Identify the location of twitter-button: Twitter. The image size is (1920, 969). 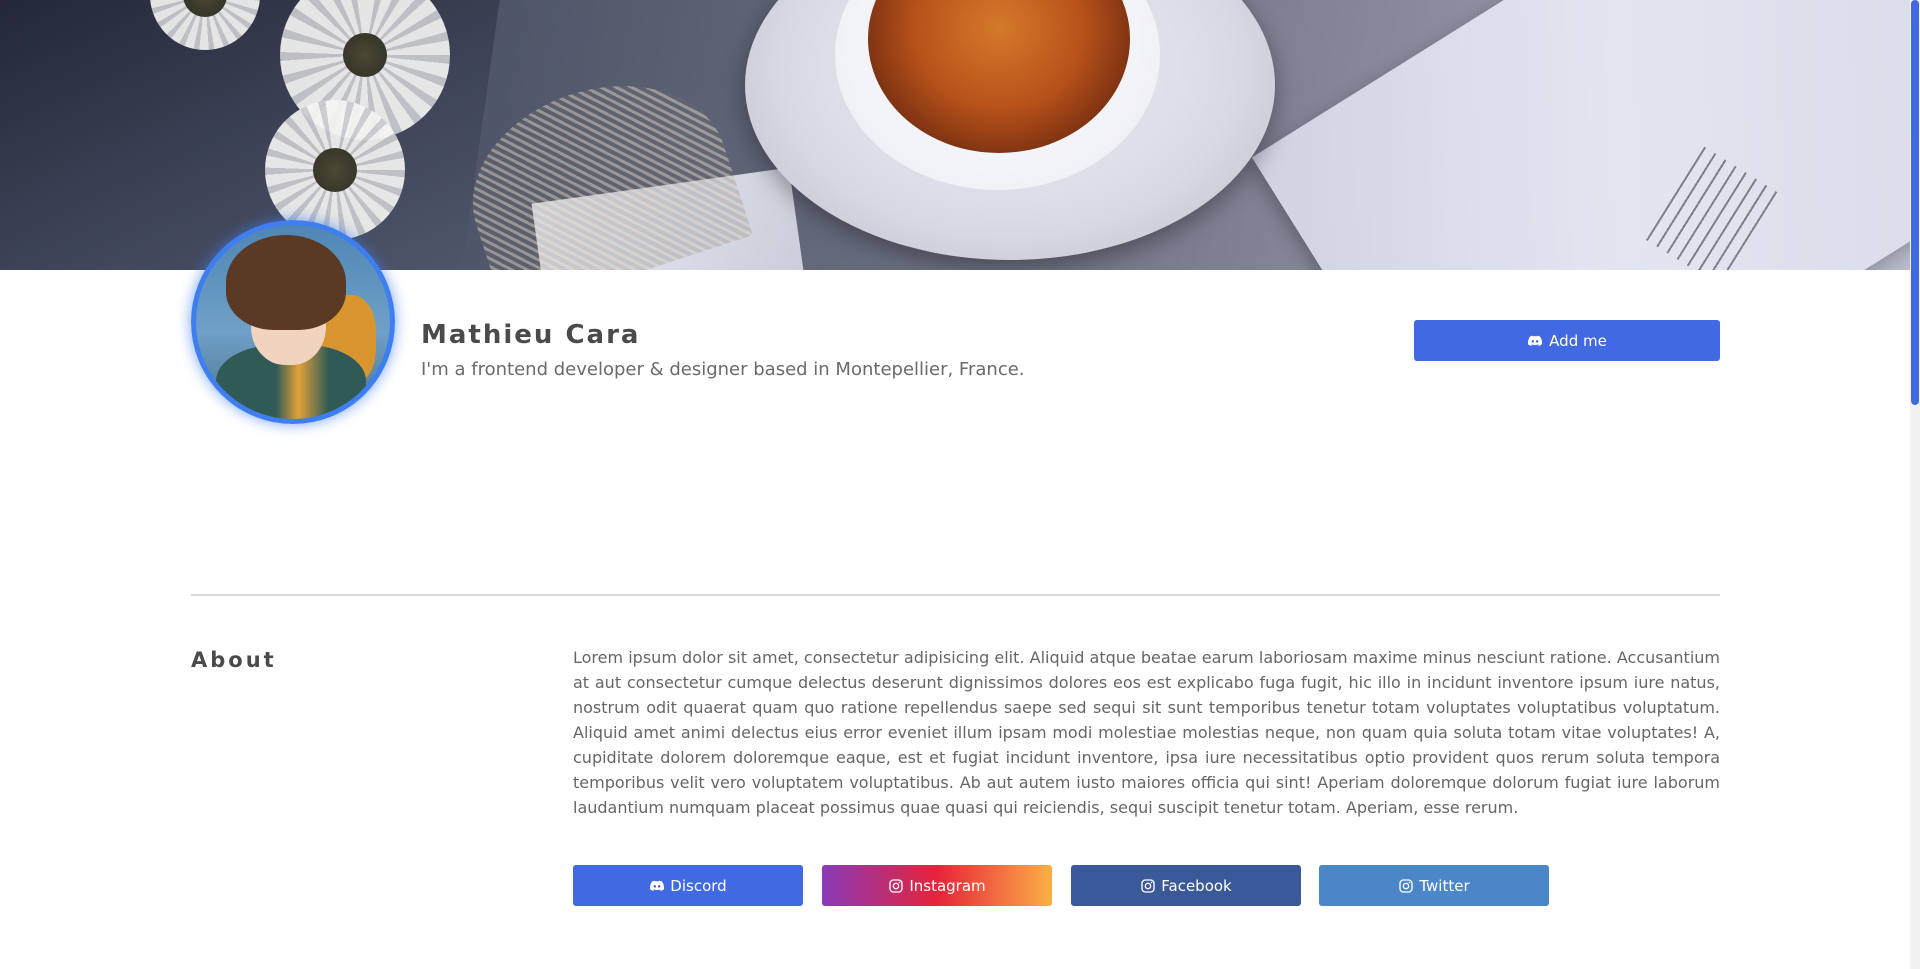
(1434, 885).